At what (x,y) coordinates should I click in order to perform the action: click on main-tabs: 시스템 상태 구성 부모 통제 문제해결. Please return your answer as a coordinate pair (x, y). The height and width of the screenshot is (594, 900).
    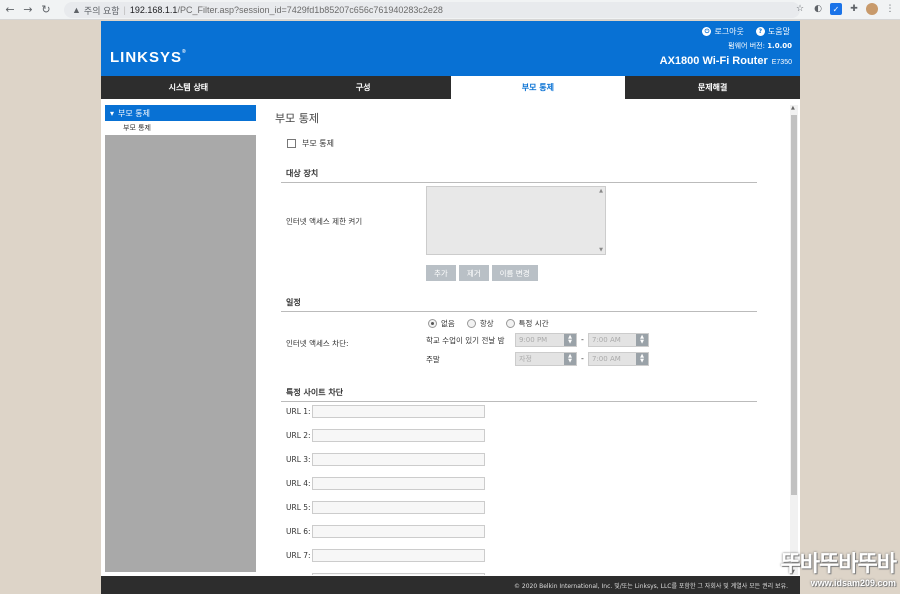
    Looking at the image, I should click on (450, 87).